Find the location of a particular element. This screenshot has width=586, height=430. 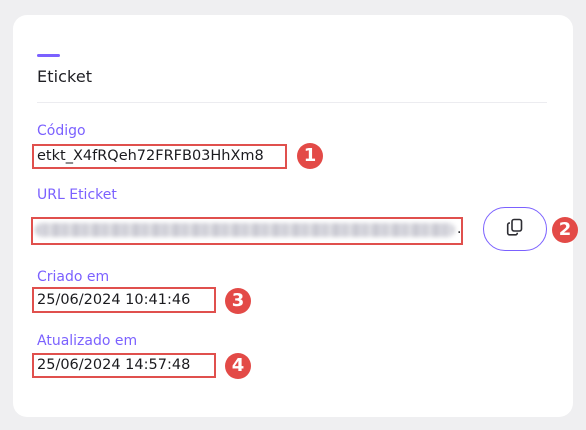

copy-url-button is located at coordinates (515, 229).